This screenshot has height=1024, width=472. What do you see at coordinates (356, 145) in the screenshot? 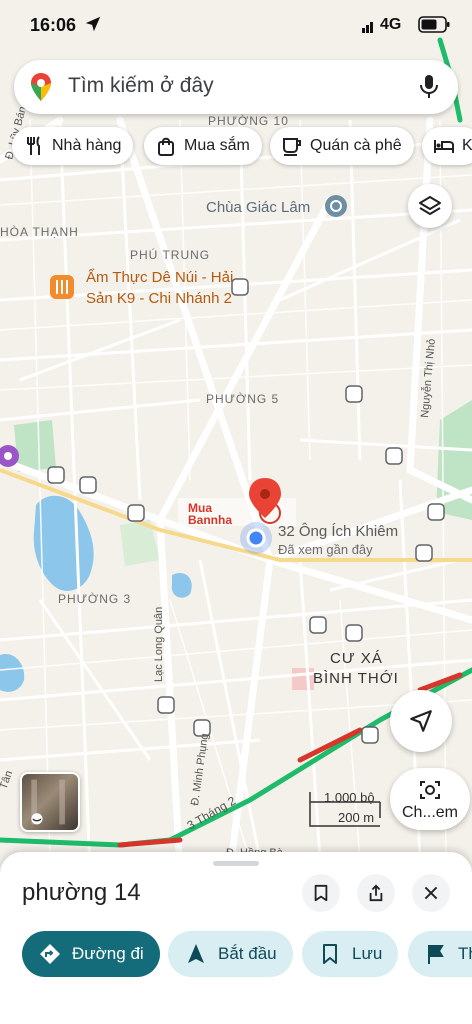
I see `chip-label: Quán cà phê` at bounding box center [356, 145].